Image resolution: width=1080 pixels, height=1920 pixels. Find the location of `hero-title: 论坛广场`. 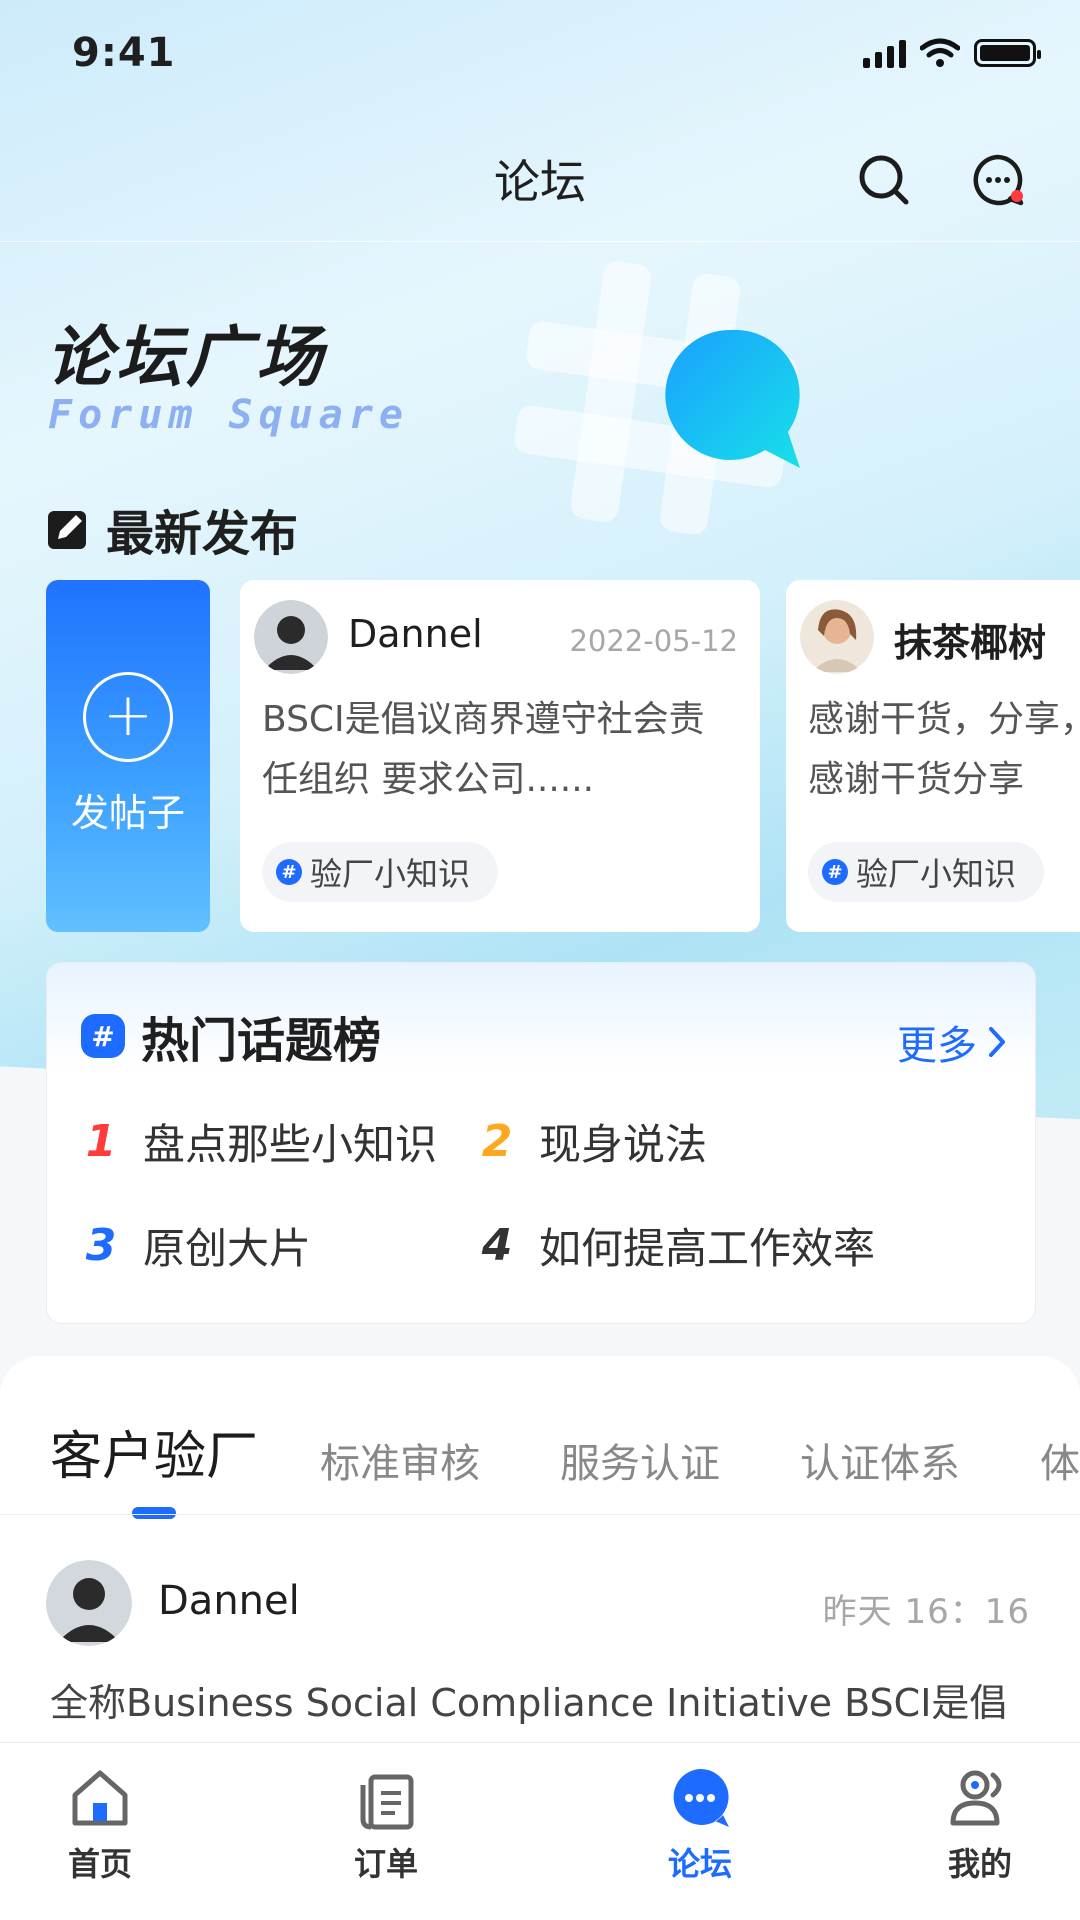

hero-title: 论坛广场 is located at coordinates (186, 357).